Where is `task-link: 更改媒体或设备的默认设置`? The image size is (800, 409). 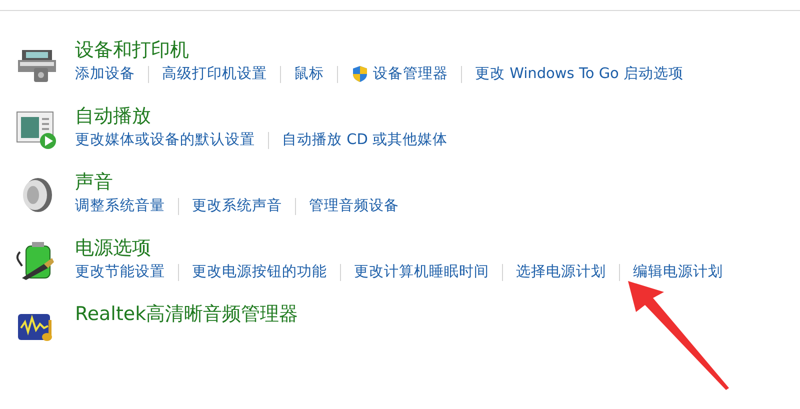
task-link: 更改媒体或设备的默认设置 is located at coordinates (165, 140).